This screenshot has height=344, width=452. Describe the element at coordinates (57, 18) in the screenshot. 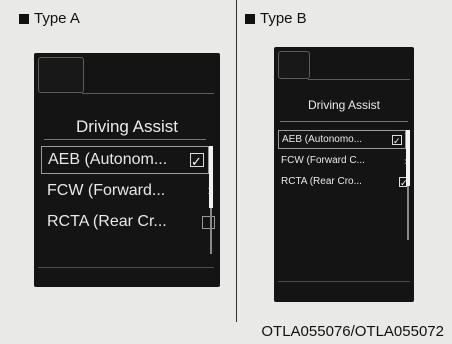

I see `type-a-label: Type A` at that location.